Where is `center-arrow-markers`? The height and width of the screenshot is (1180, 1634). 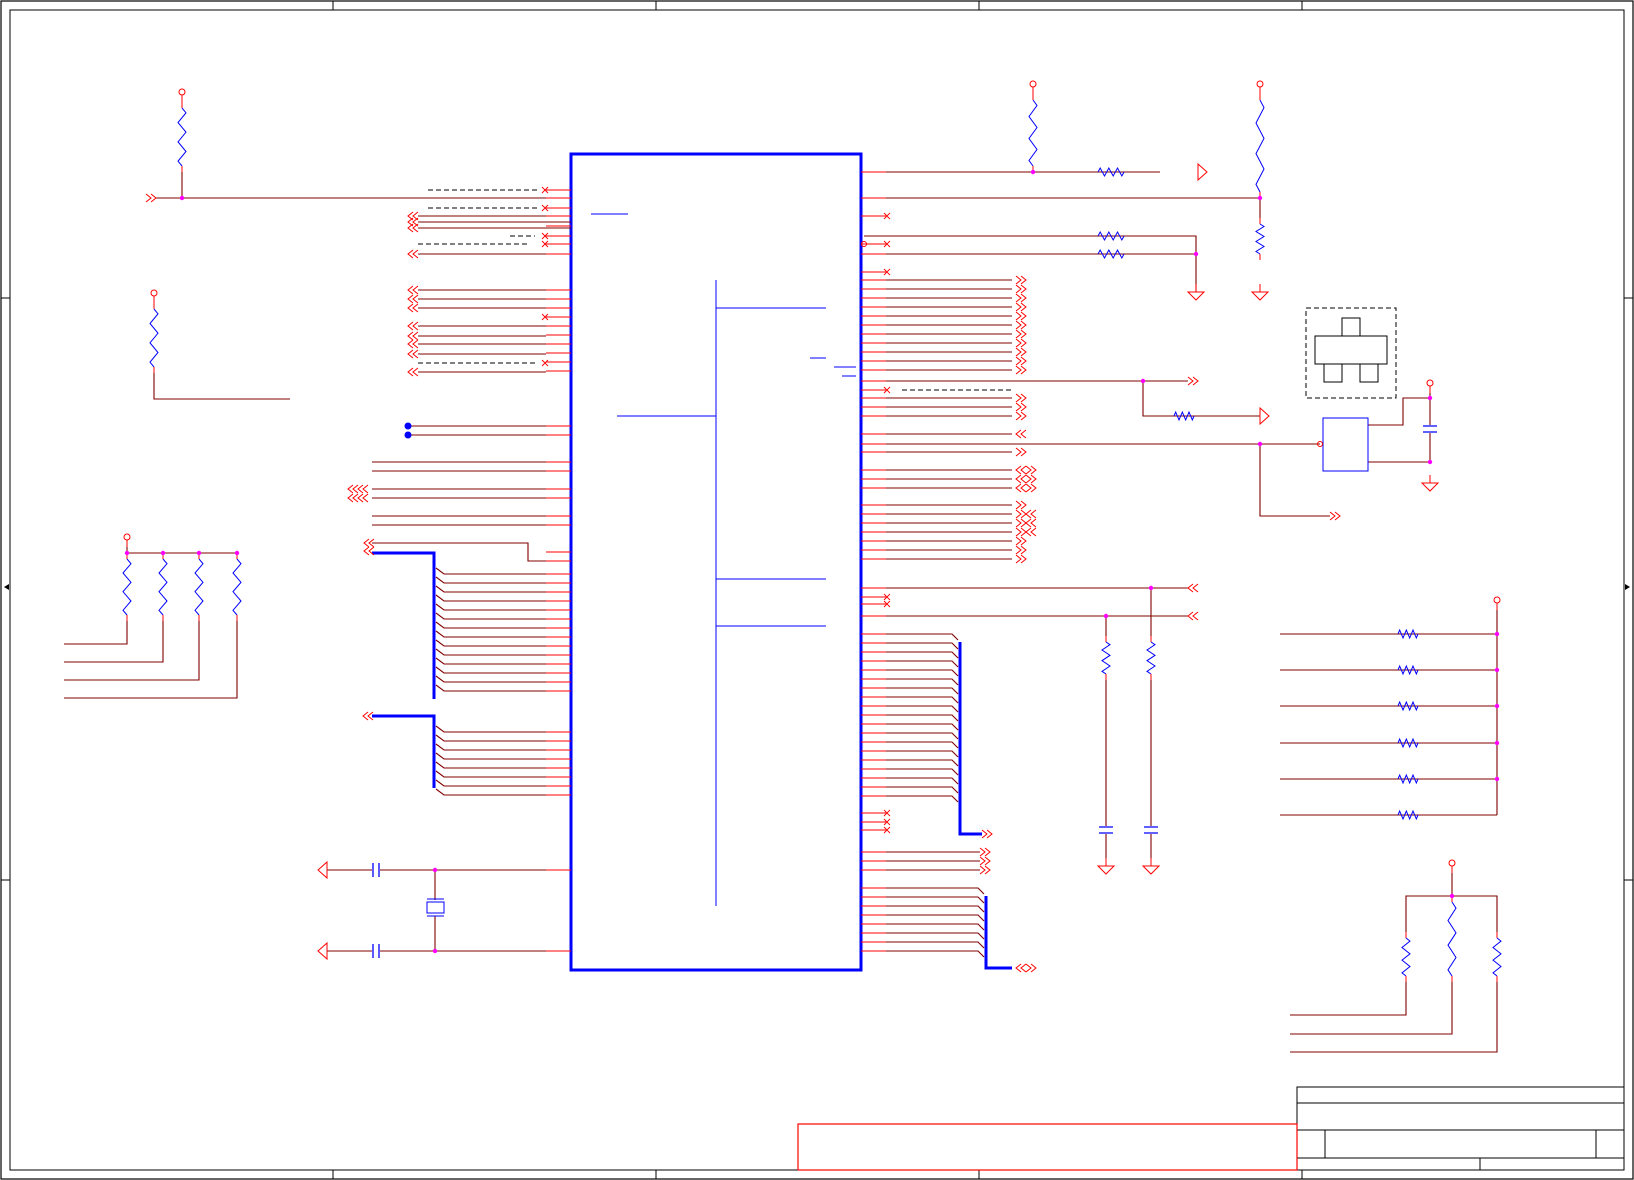 center-arrow-markers is located at coordinates (817, 587).